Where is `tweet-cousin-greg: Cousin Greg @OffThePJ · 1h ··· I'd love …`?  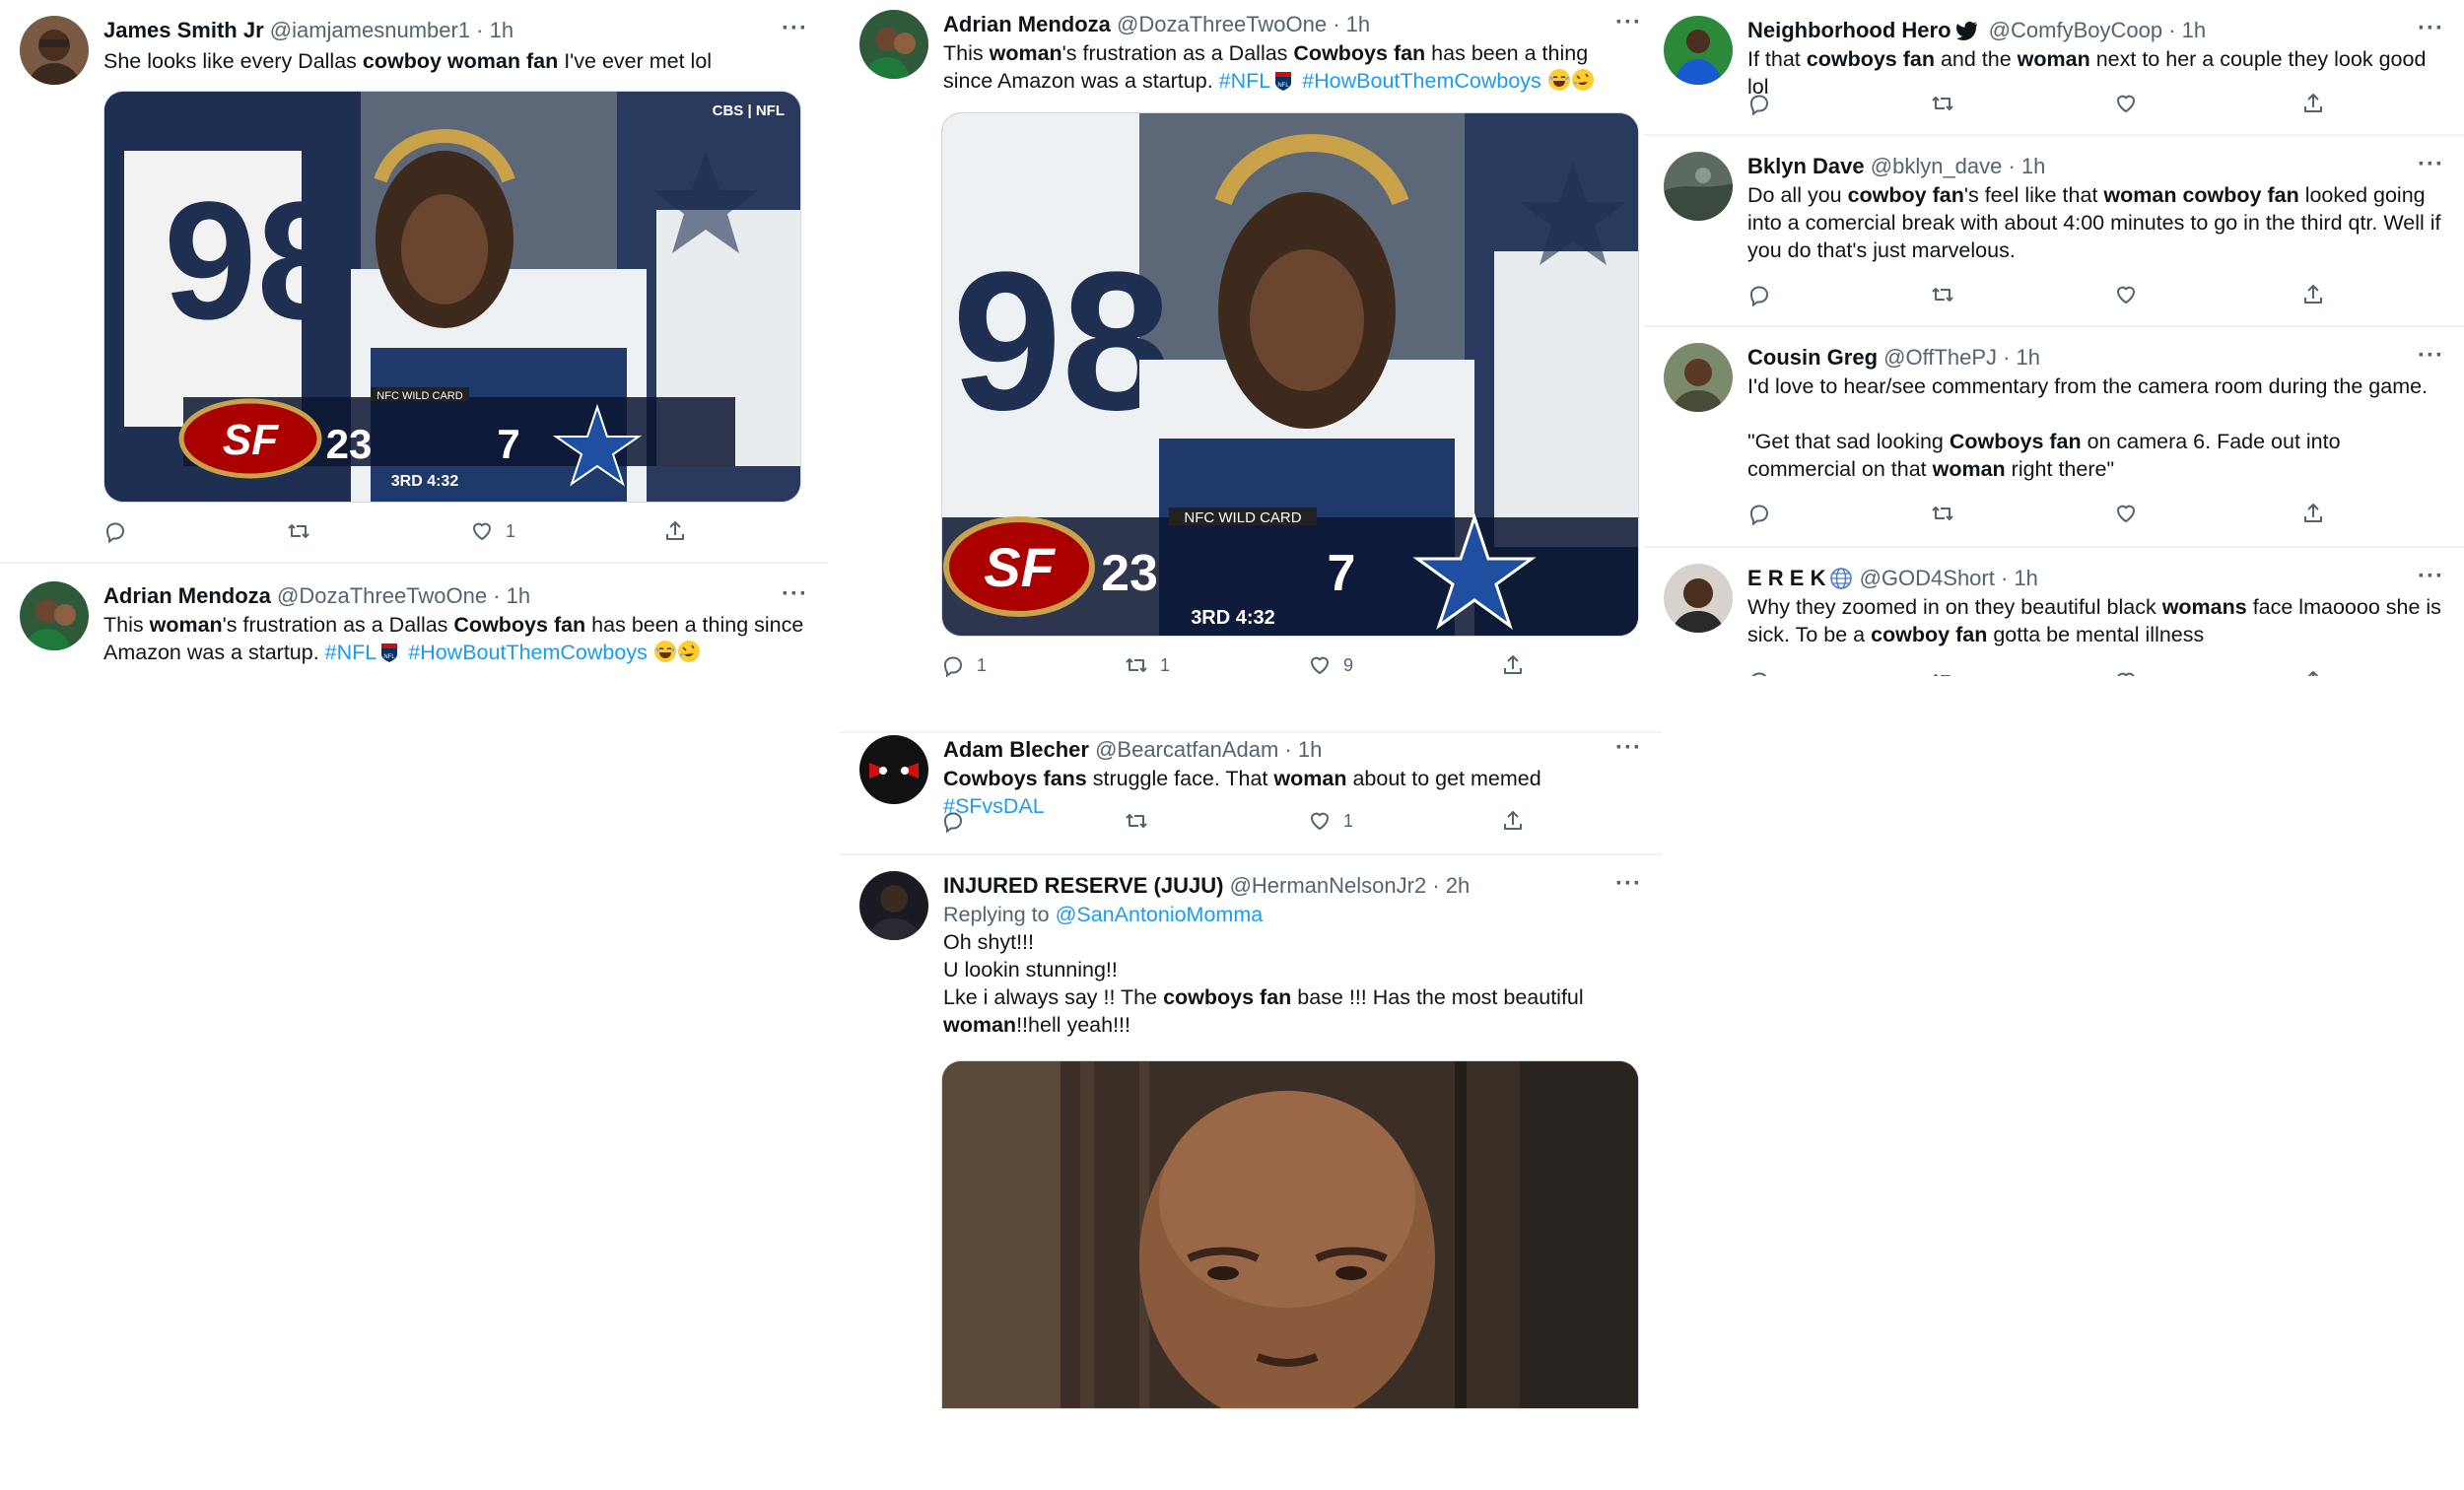 tweet-cousin-greg: Cousin Greg @OffThePJ · 1h ··· I'd love … is located at coordinates (2054, 437).